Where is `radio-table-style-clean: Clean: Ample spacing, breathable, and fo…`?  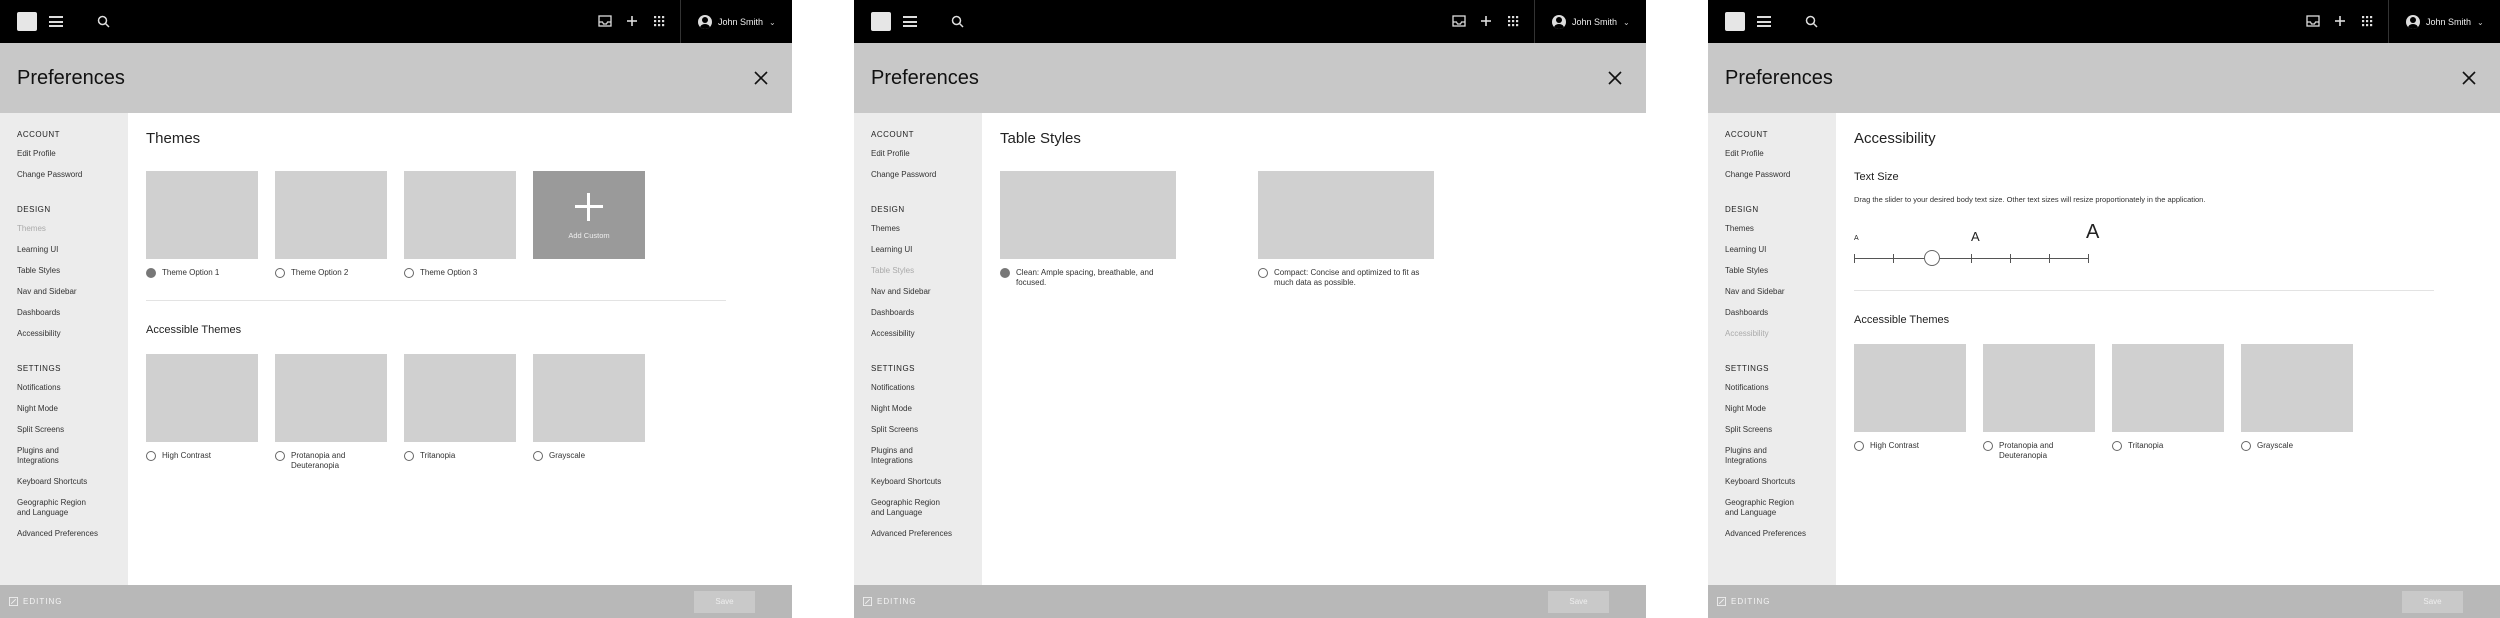
radio-table-style-clean: Clean: Ample spacing, breathable, and fo… is located at coordinates (1090, 278).